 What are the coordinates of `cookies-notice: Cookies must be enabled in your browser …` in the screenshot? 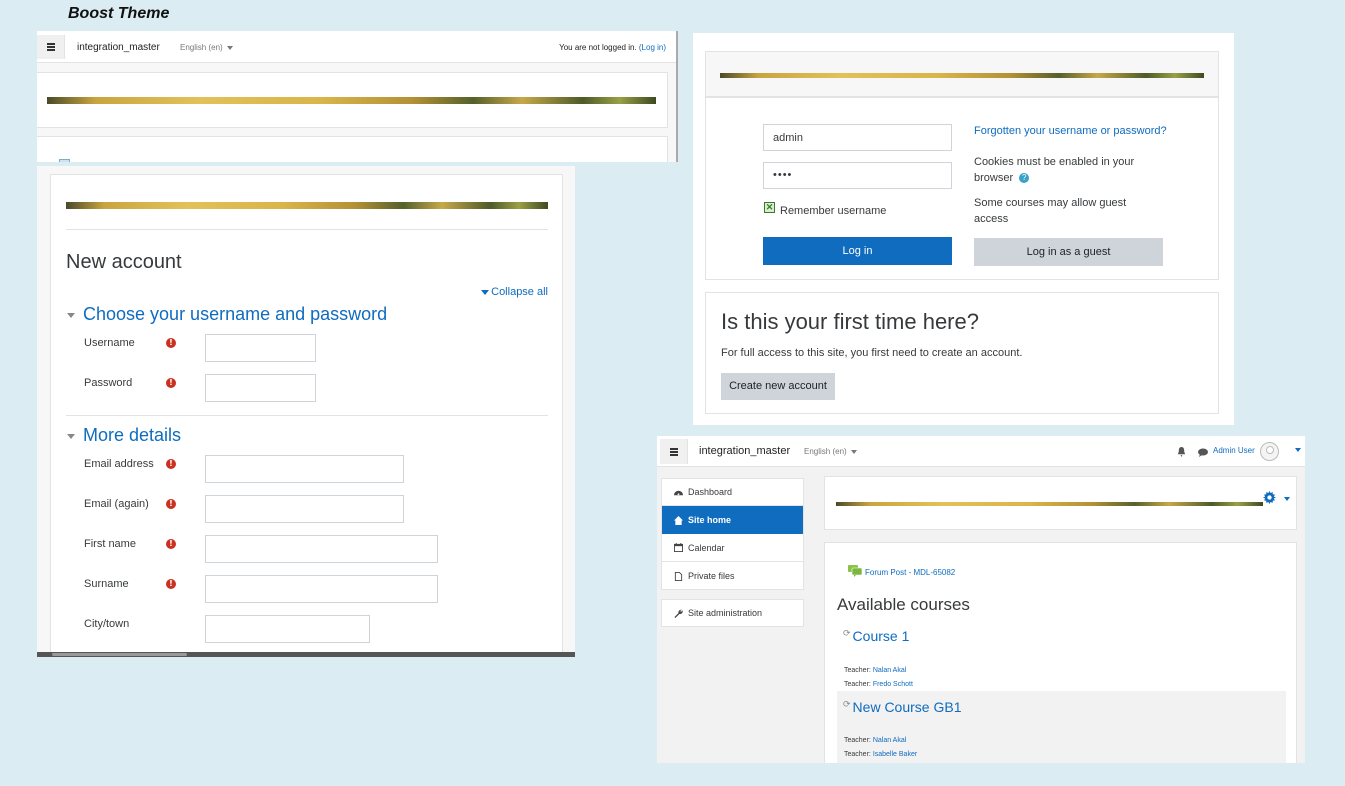 It's located at (1054, 170).